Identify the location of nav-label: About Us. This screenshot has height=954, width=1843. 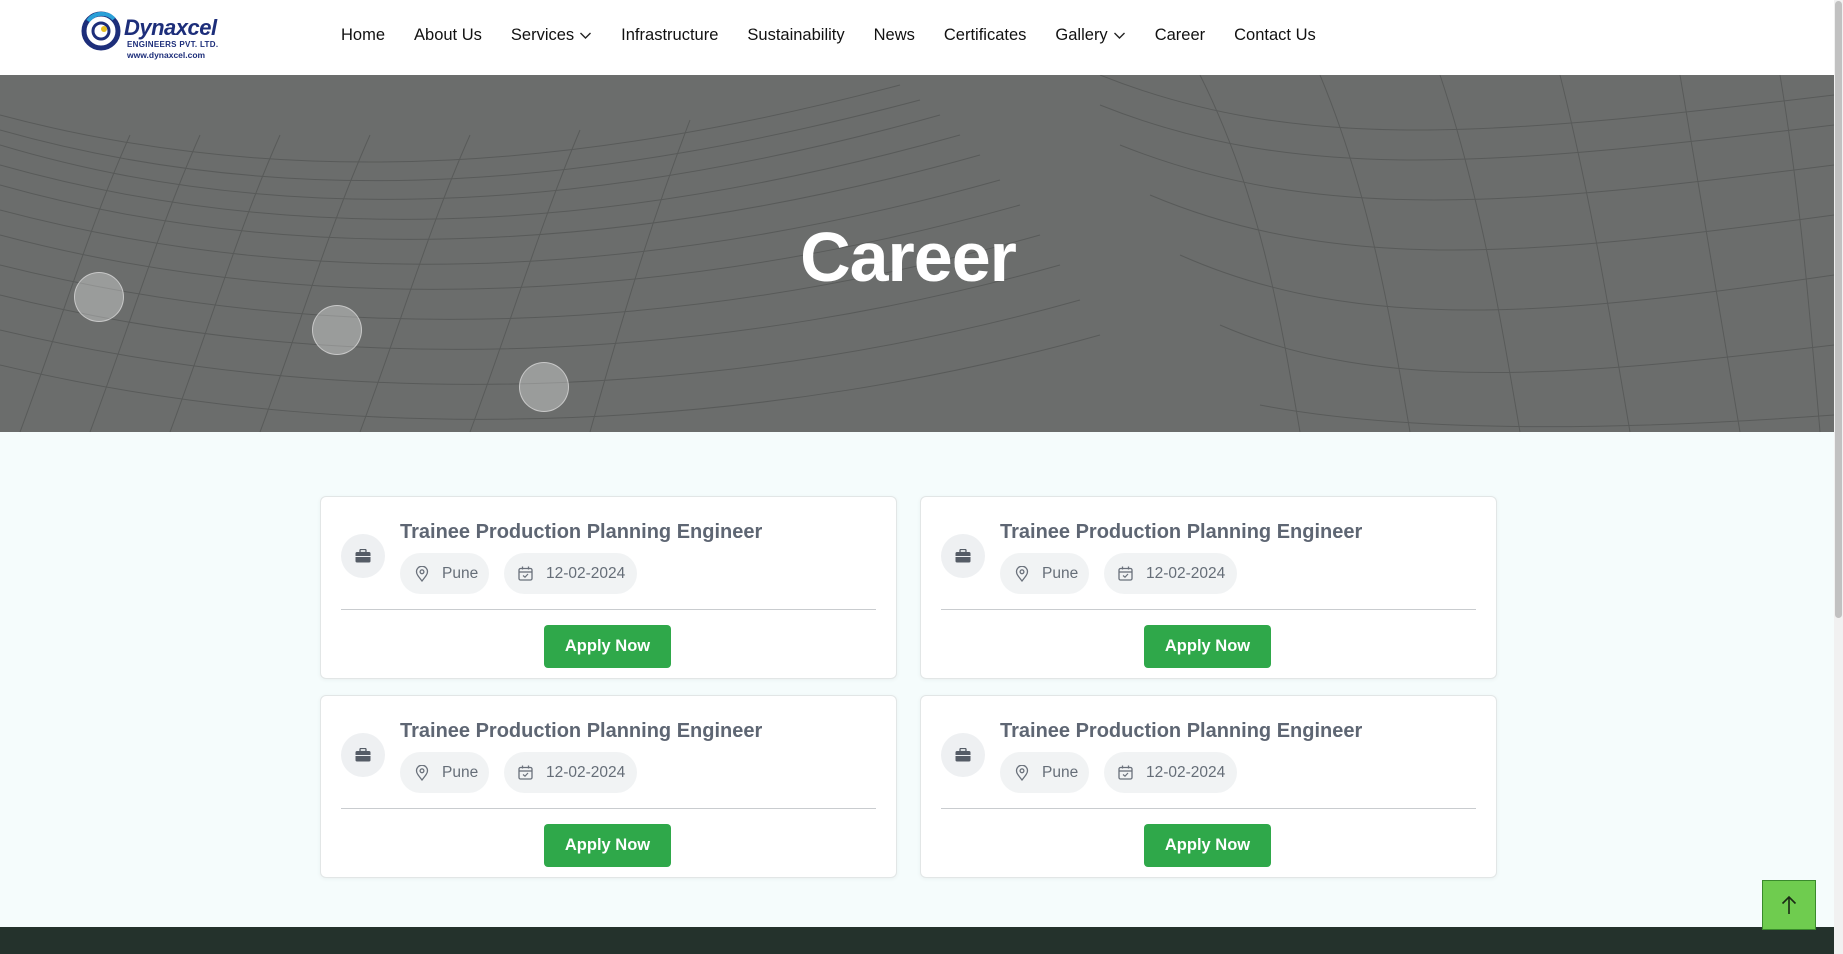
(448, 34).